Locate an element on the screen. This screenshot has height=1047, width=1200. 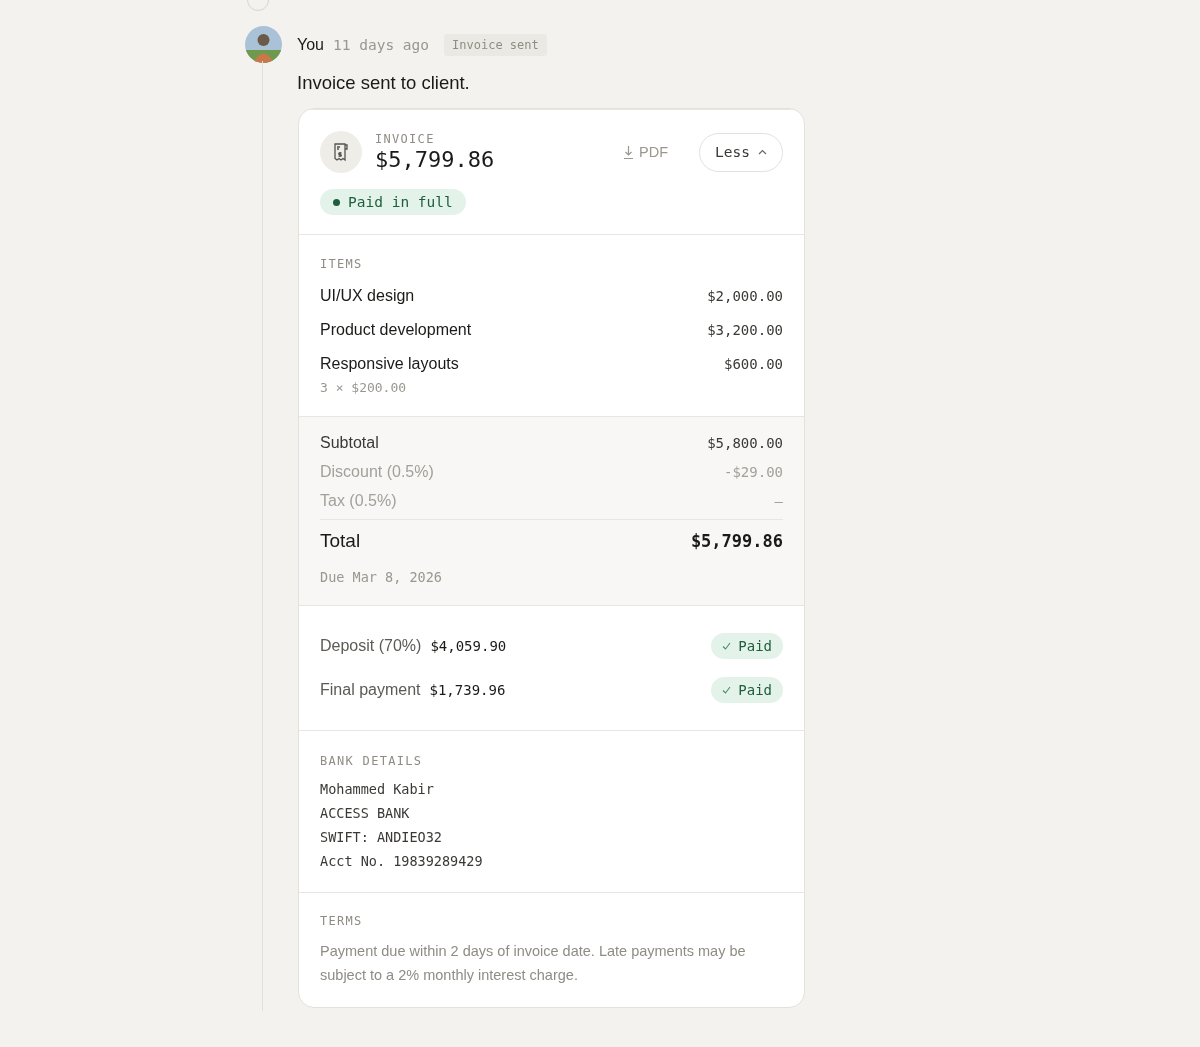
status-dot-icon is located at coordinates (336, 202).